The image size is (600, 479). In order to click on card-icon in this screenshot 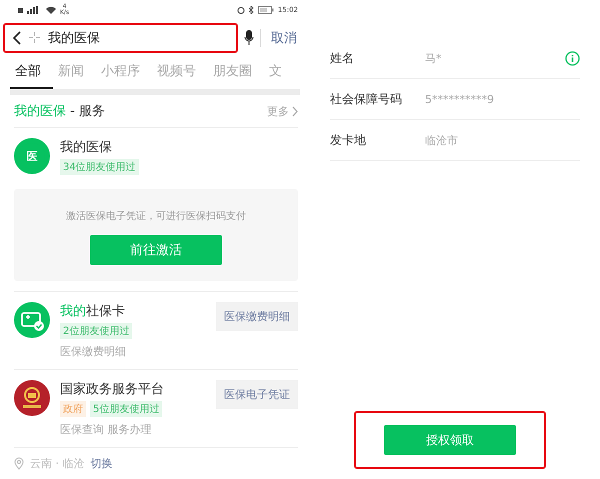, I will do `click(32, 320)`.